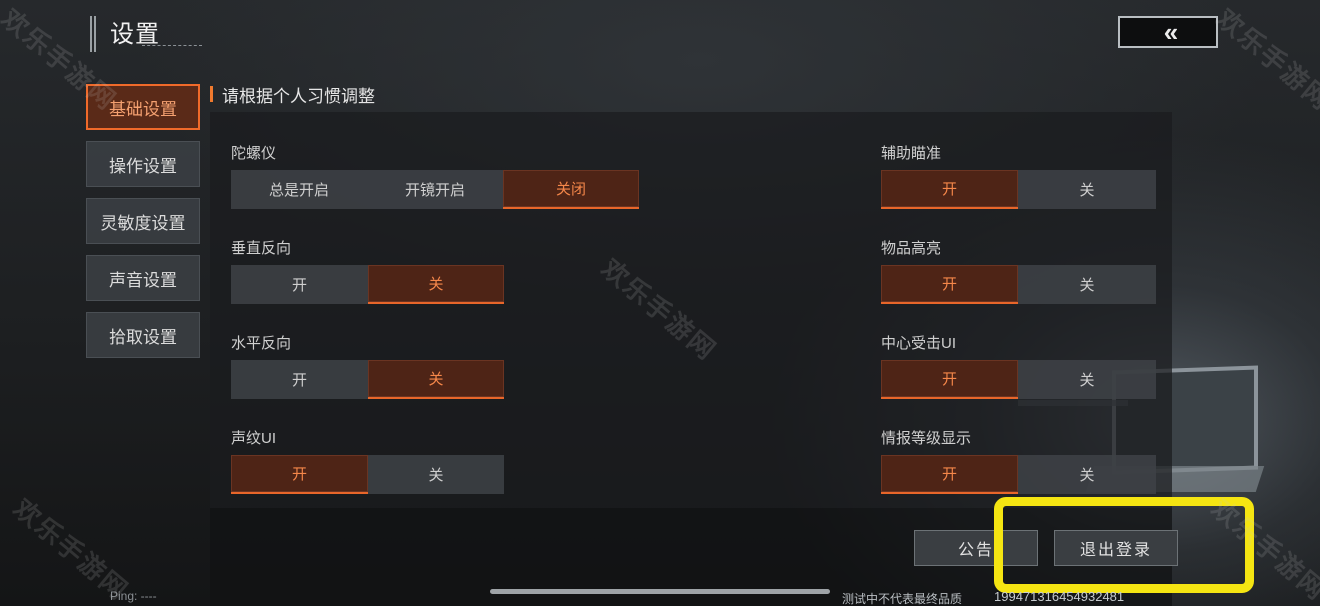 The width and height of the screenshot is (1320, 606). What do you see at coordinates (298, 96) in the screenshot?
I see `subtitle-text: 请根据个人习惯调整` at bounding box center [298, 96].